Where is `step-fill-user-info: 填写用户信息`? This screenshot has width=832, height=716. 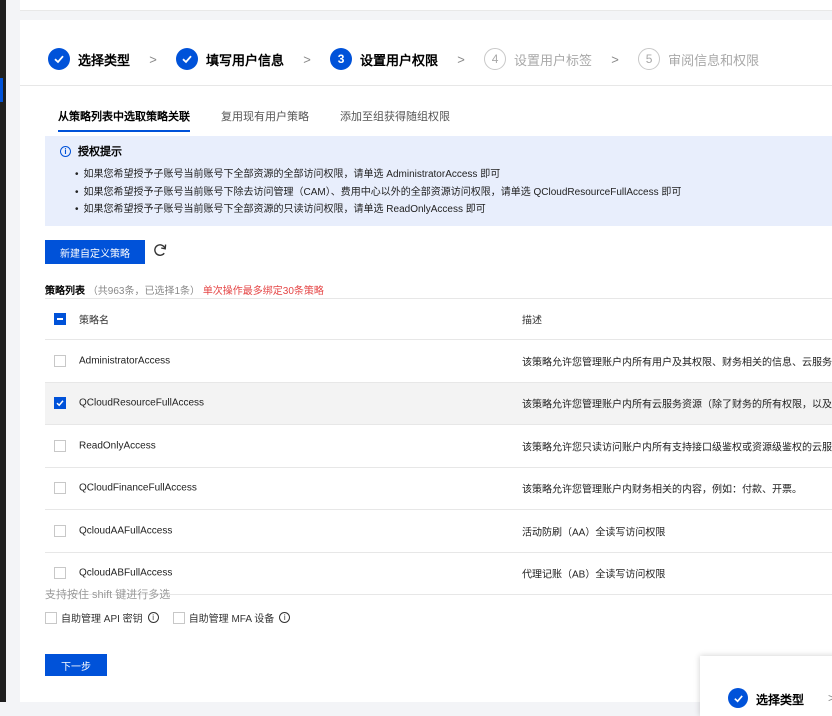 step-fill-user-info: 填写用户信息 is located at coordinates (230, 59).